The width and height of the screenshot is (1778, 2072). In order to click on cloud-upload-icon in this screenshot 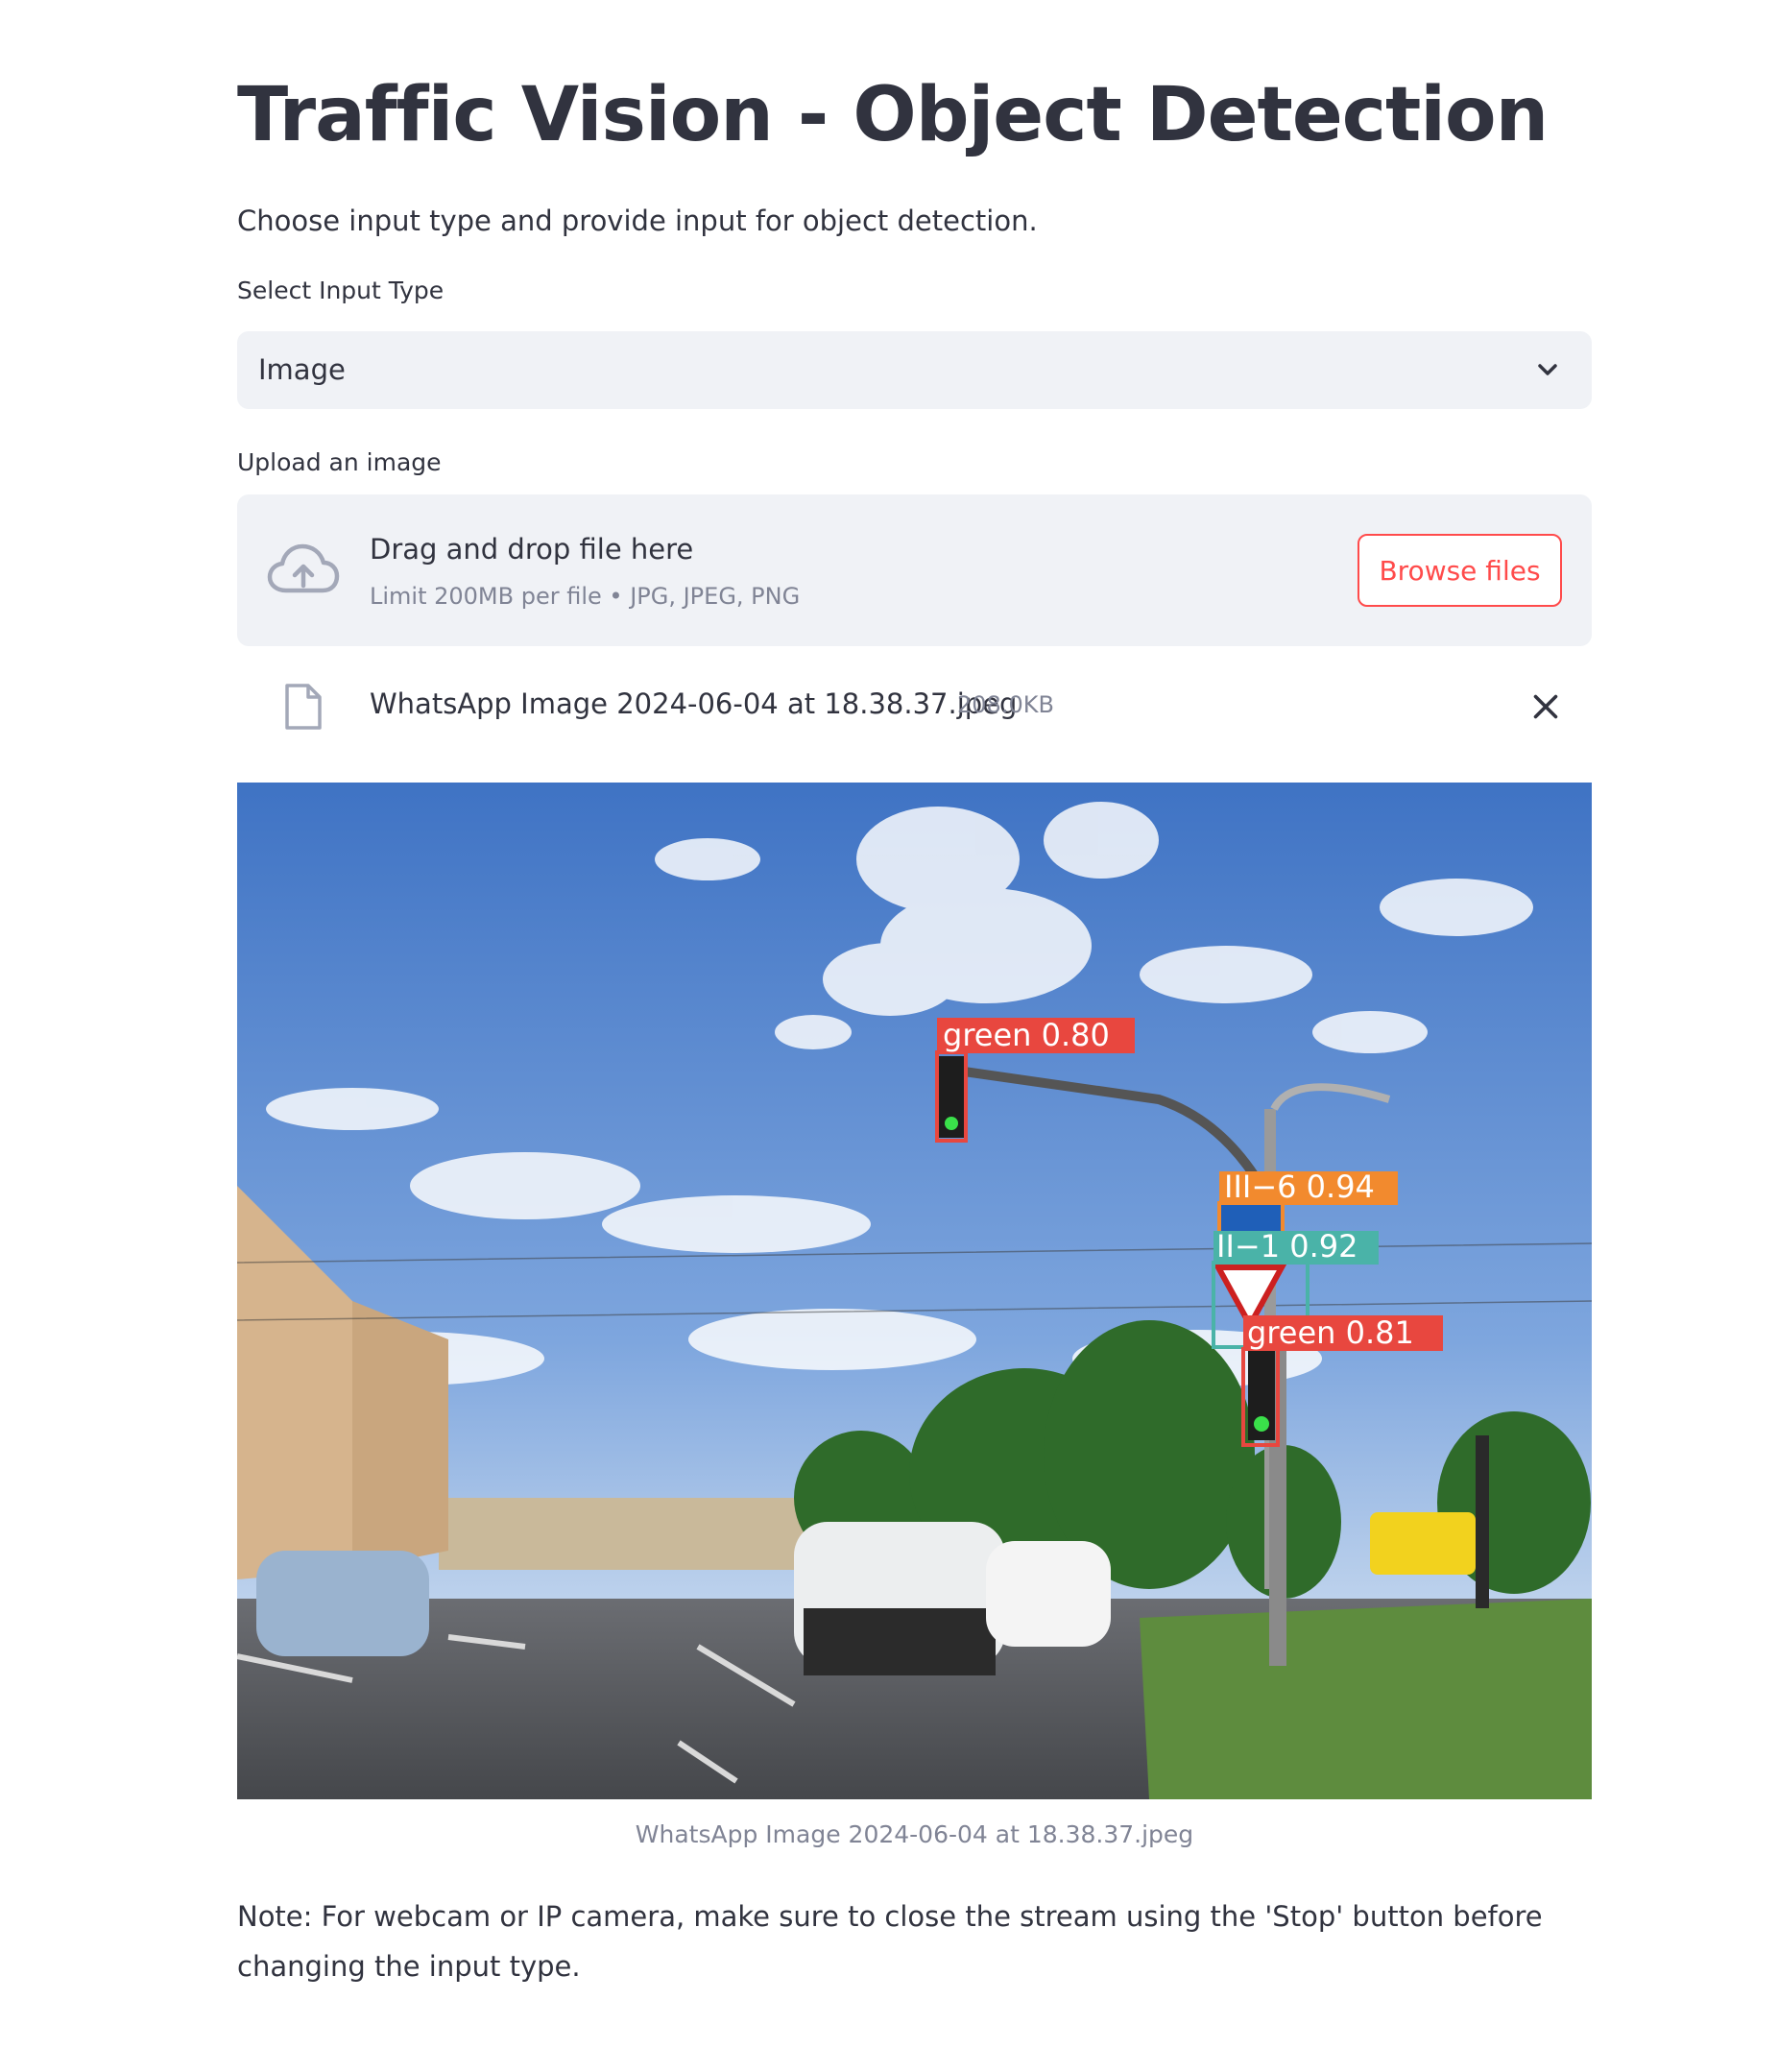, I will do `click(304, 568)`.